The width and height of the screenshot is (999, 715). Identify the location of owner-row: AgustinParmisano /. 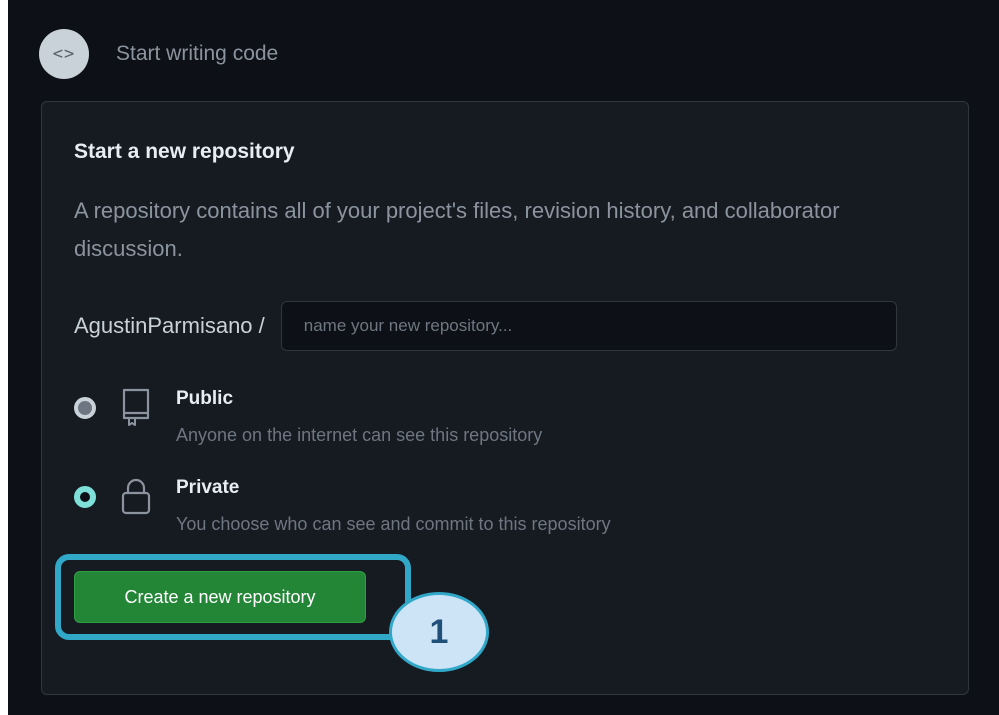
(485, 326).